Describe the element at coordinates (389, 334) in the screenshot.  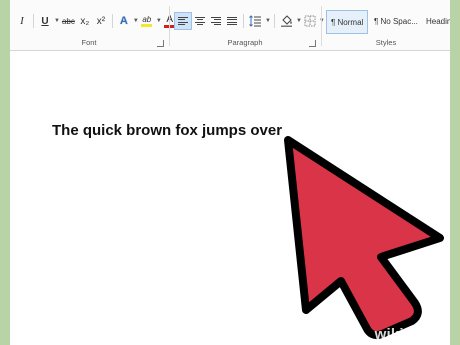
I see `watermark-wiki: wiki` at that location.